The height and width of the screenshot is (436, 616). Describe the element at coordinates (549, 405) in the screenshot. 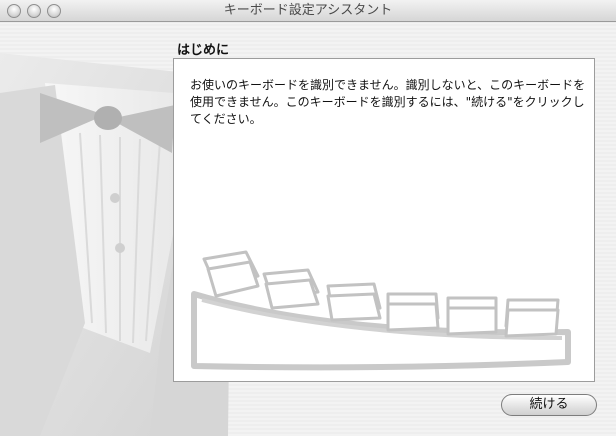

I see `continue-button: 続ける` at that location.